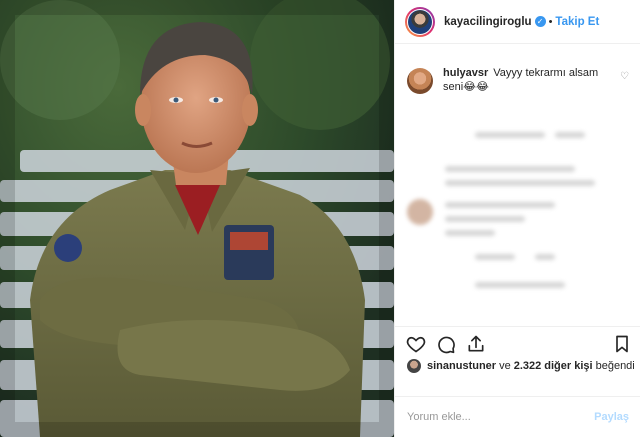  I want to click on likes-count: 2.322 diğer kişi, so click(553, 366).